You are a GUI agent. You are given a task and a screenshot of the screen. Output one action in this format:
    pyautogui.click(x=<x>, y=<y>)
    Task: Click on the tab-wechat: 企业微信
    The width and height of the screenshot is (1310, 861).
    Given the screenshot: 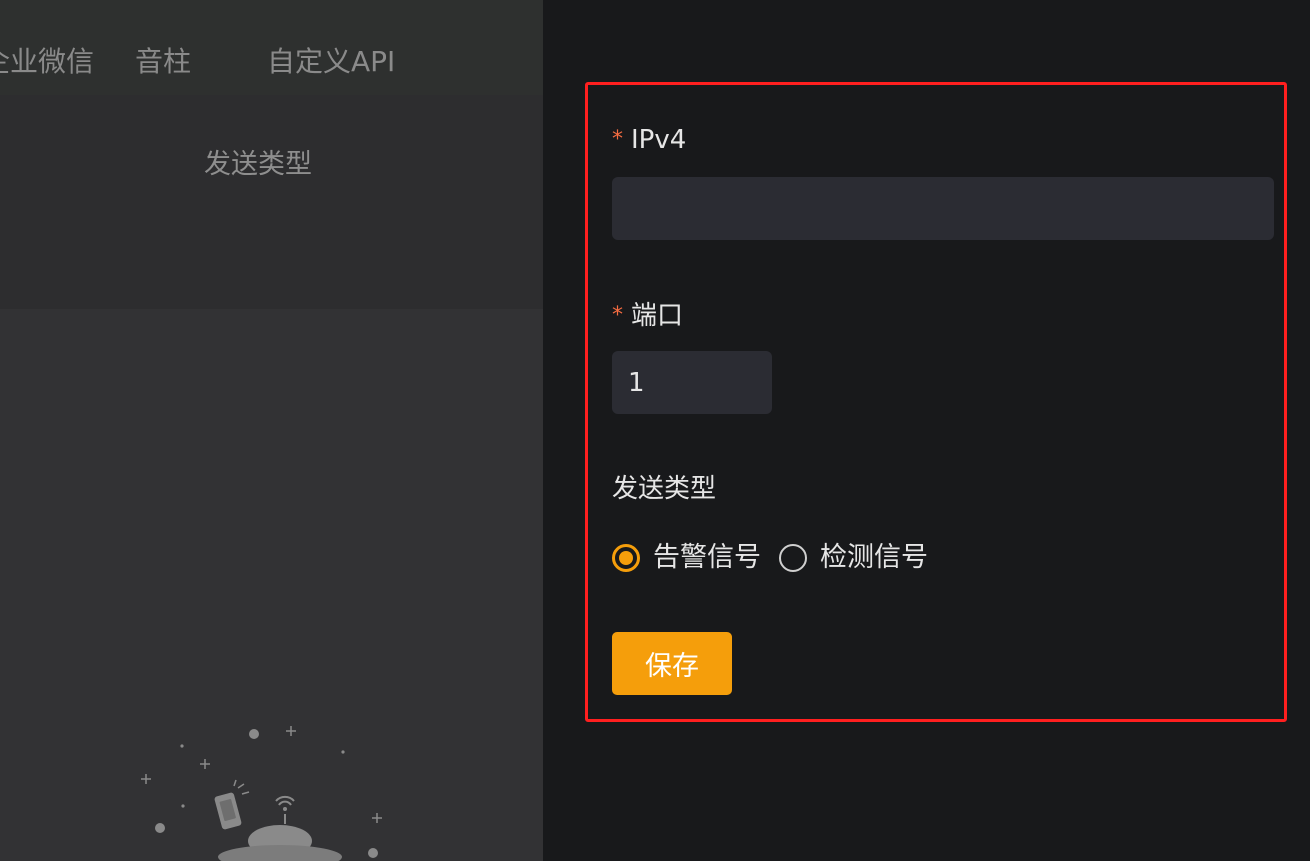 What is the action you would take?
    pyautogui.click(x=47, y=62)
    